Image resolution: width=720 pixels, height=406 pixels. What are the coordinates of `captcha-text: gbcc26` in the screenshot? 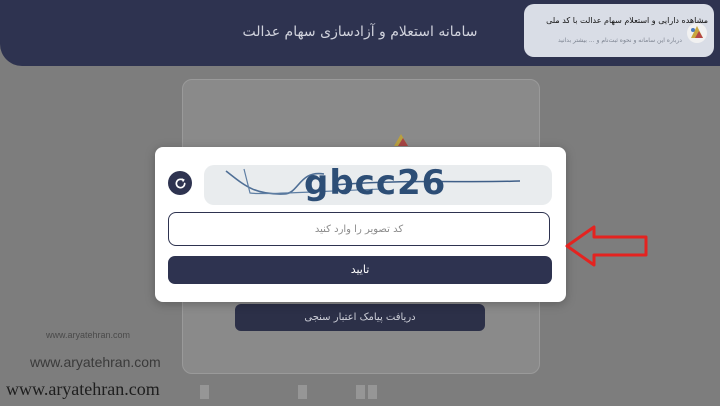 It's located at (375, 184).